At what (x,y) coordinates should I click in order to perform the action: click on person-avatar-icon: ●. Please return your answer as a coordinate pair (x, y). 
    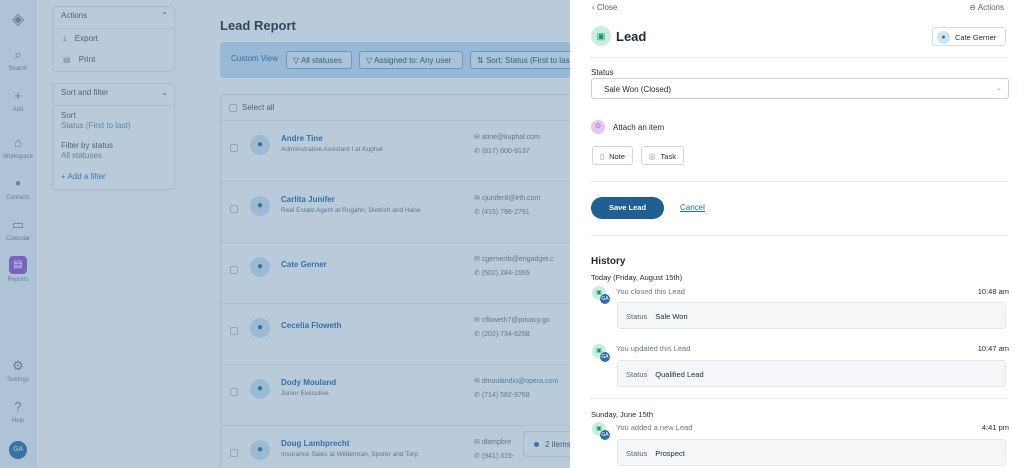
    Looking at the image, I should click on (943, 37).